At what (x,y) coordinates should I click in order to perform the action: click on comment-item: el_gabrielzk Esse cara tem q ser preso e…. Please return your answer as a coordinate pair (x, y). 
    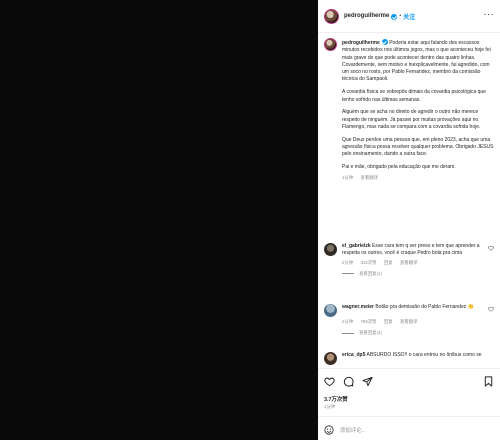
    Looking at the image, I should click on (410, 260).